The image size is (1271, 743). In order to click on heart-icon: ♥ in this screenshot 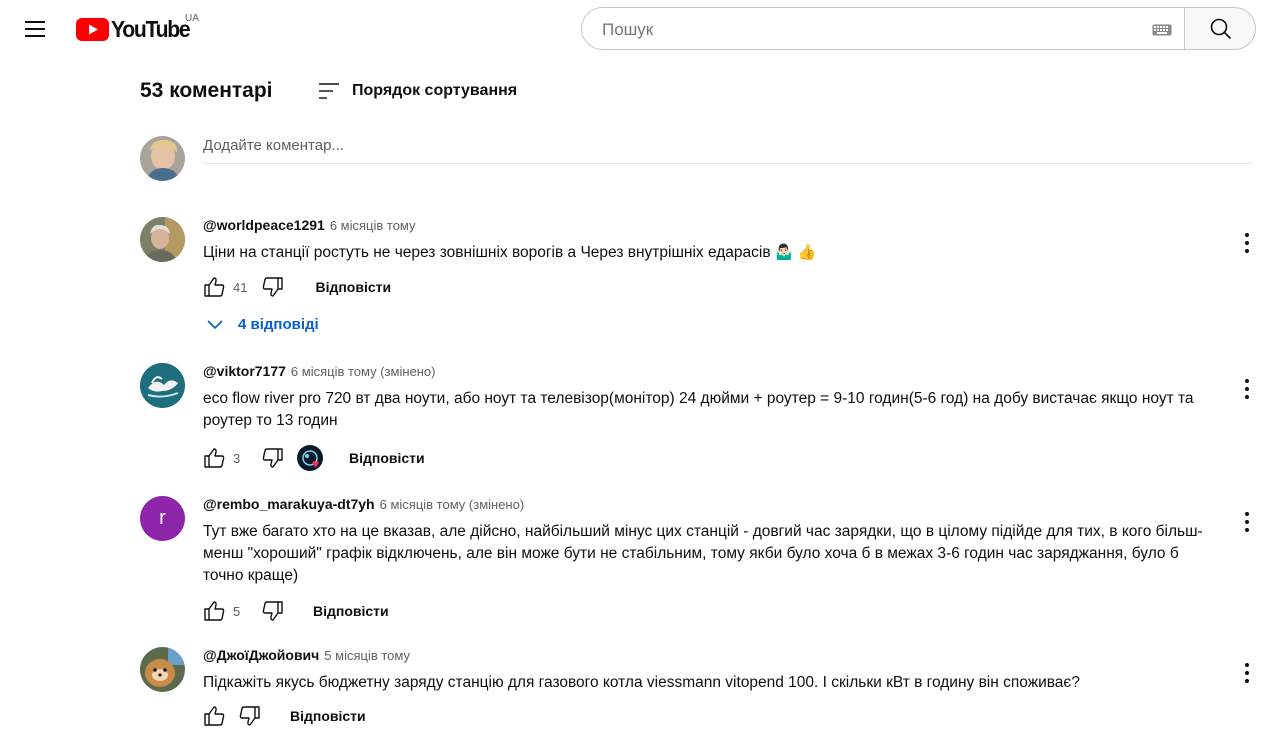, I will do `click(316, 464)`.